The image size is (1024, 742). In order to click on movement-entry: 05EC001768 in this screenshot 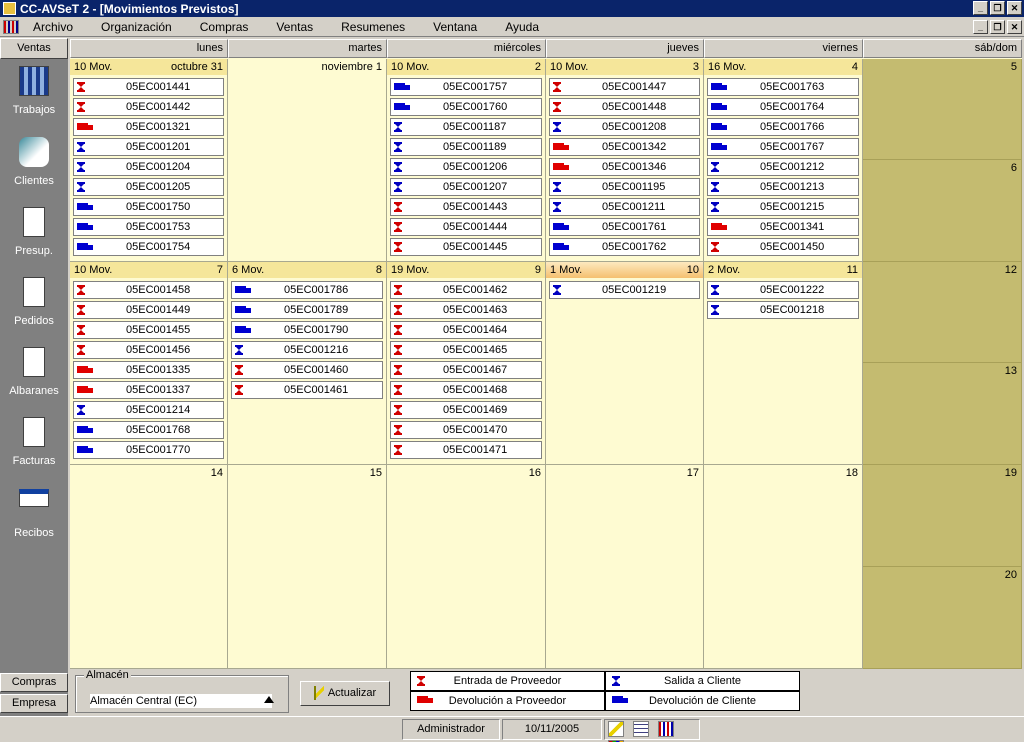, I will do `click(148, 430)`.